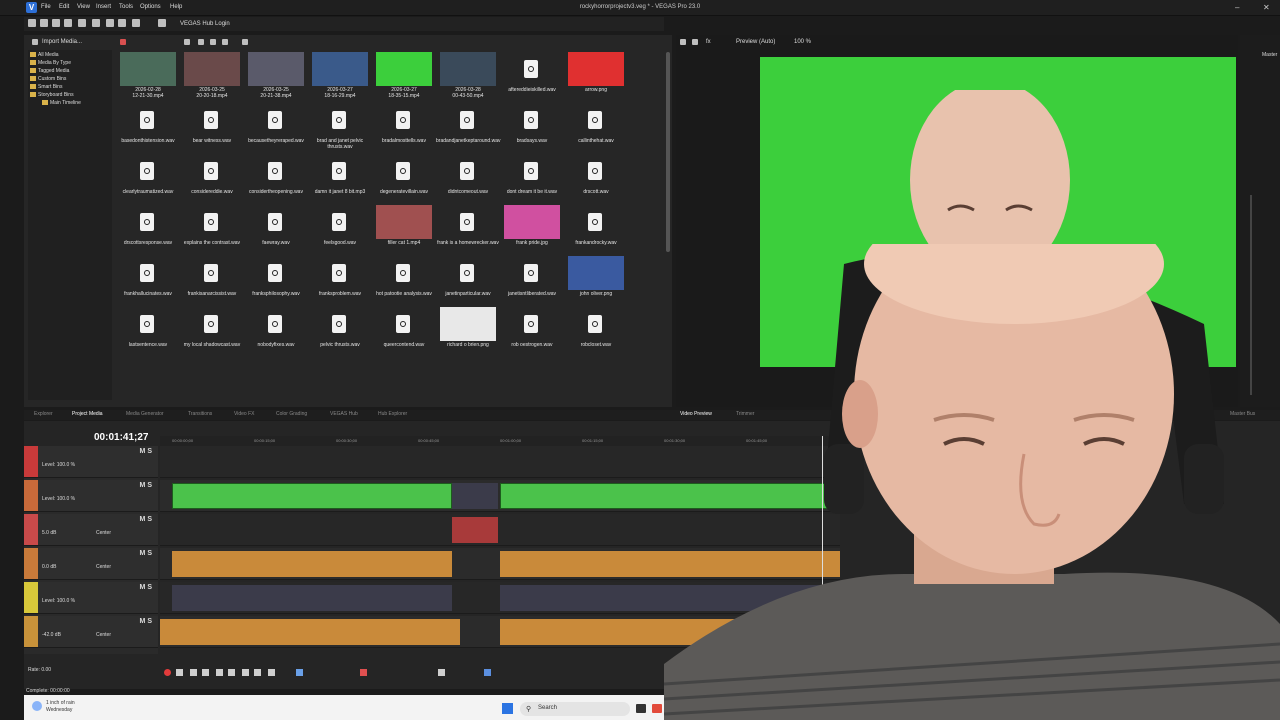 The height and width of the screenshot is (720, 1280). Describe the element at coordinates (148, 128) in the screenshot. I see `media-item: basedonthistension.wav` at that location.